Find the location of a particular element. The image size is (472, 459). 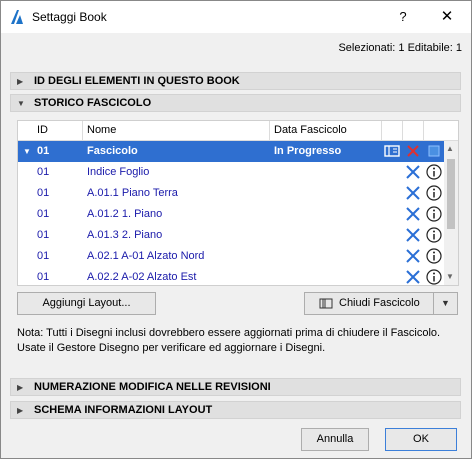

section-id-elements: ▶ ID DEGLI ELEMENTI IN QUESTO BOOK is located at coordinates (235, 81).